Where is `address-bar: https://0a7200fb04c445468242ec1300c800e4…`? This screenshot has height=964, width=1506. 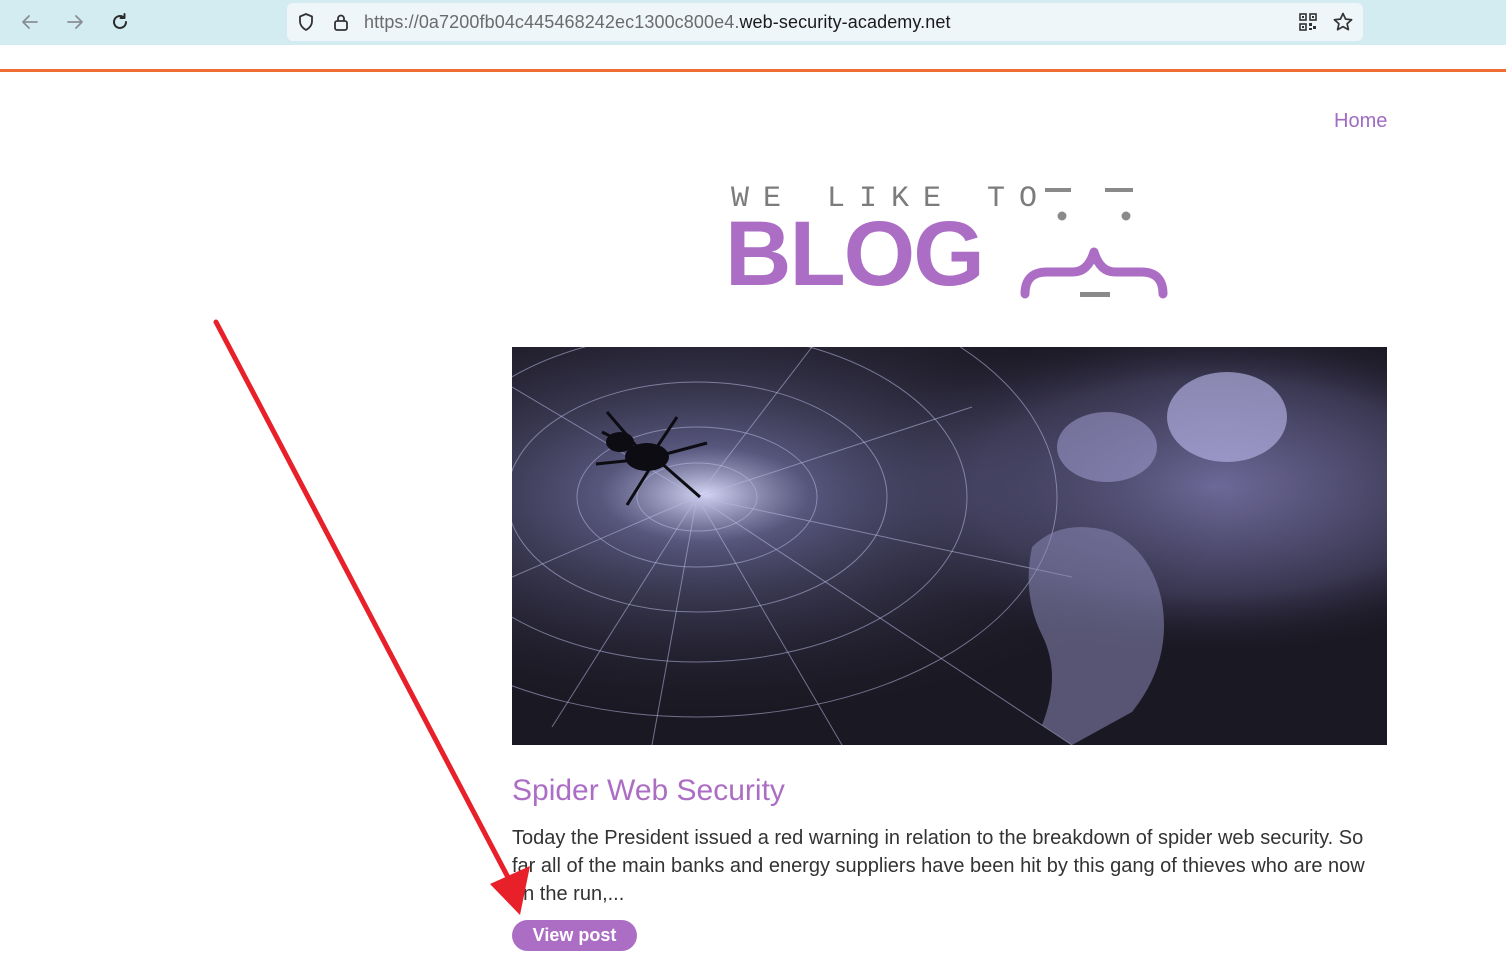
address-bar: https://0a7200fb04c445468242ec1300c800e4… is located at coordinates (825, 22).